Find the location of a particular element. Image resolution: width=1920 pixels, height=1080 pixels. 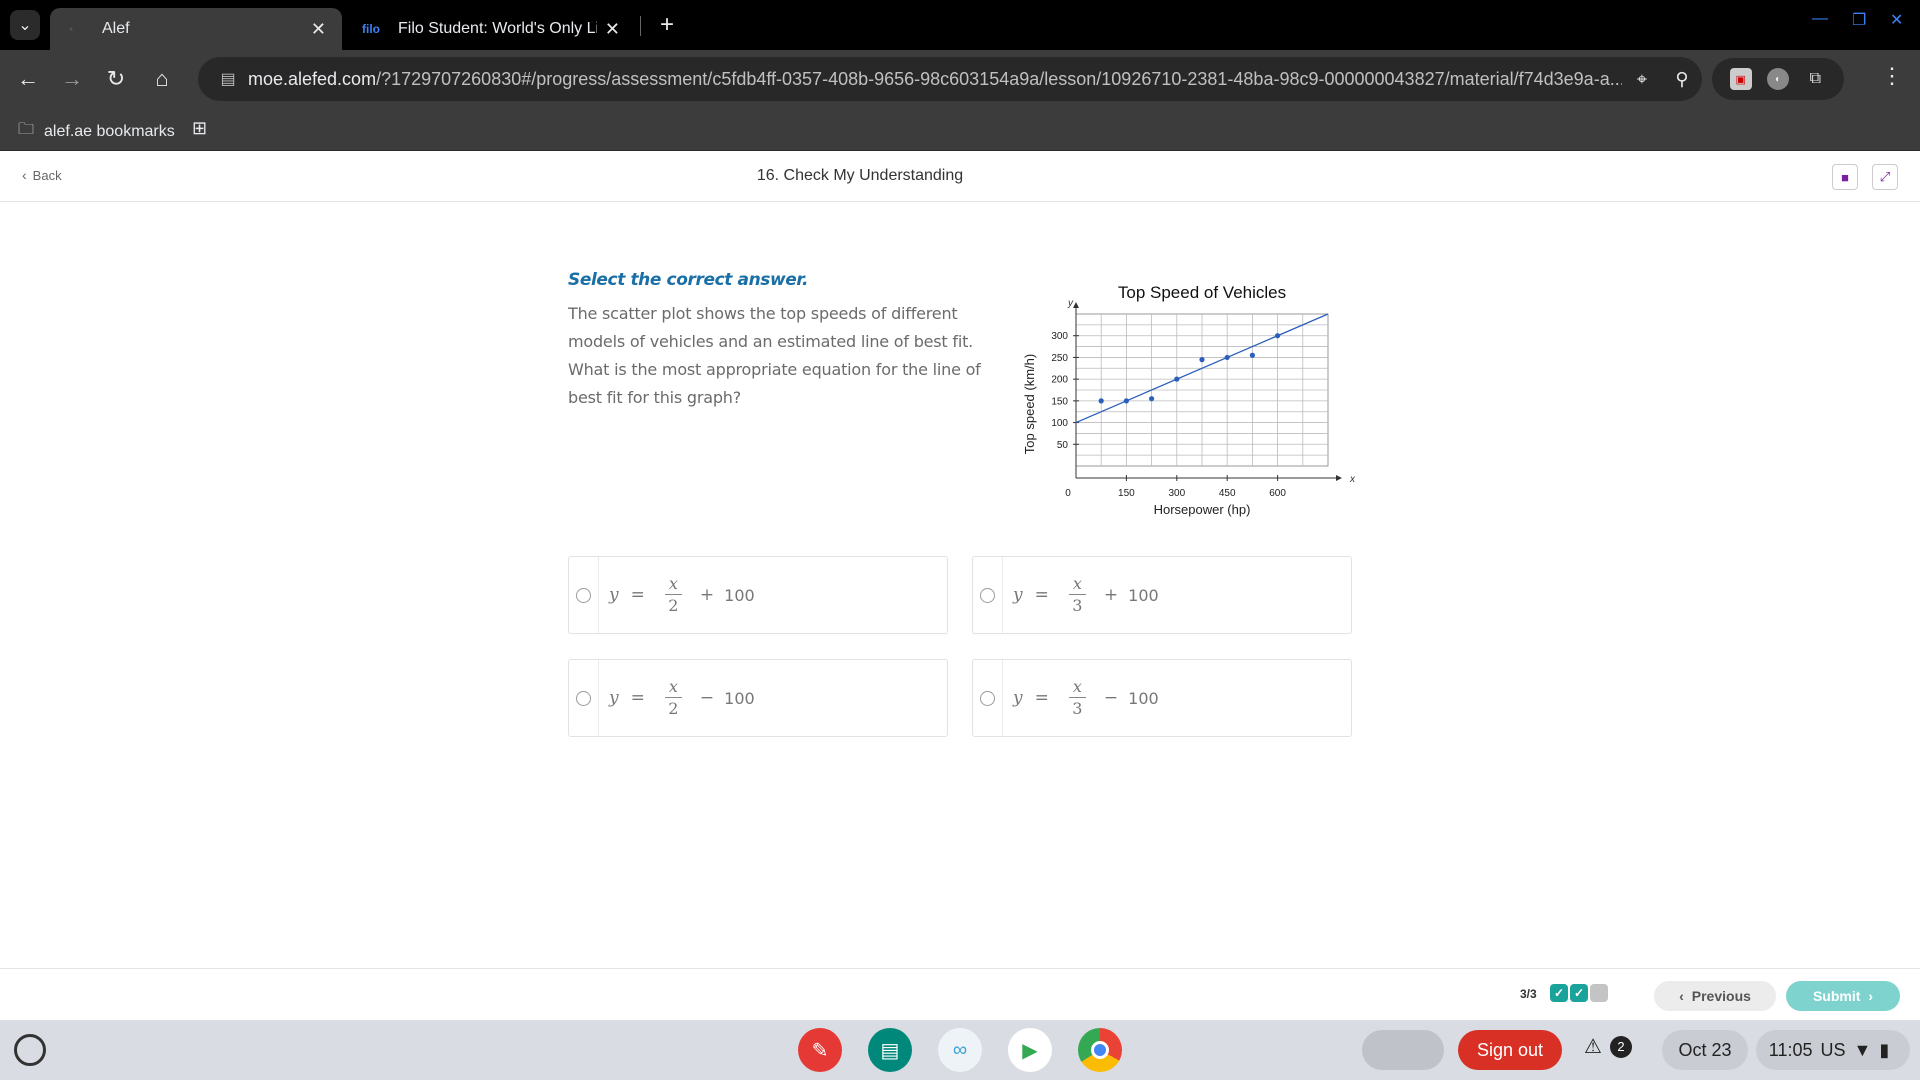

progress-count: 3/3 is located at coordinates (1528, 994).